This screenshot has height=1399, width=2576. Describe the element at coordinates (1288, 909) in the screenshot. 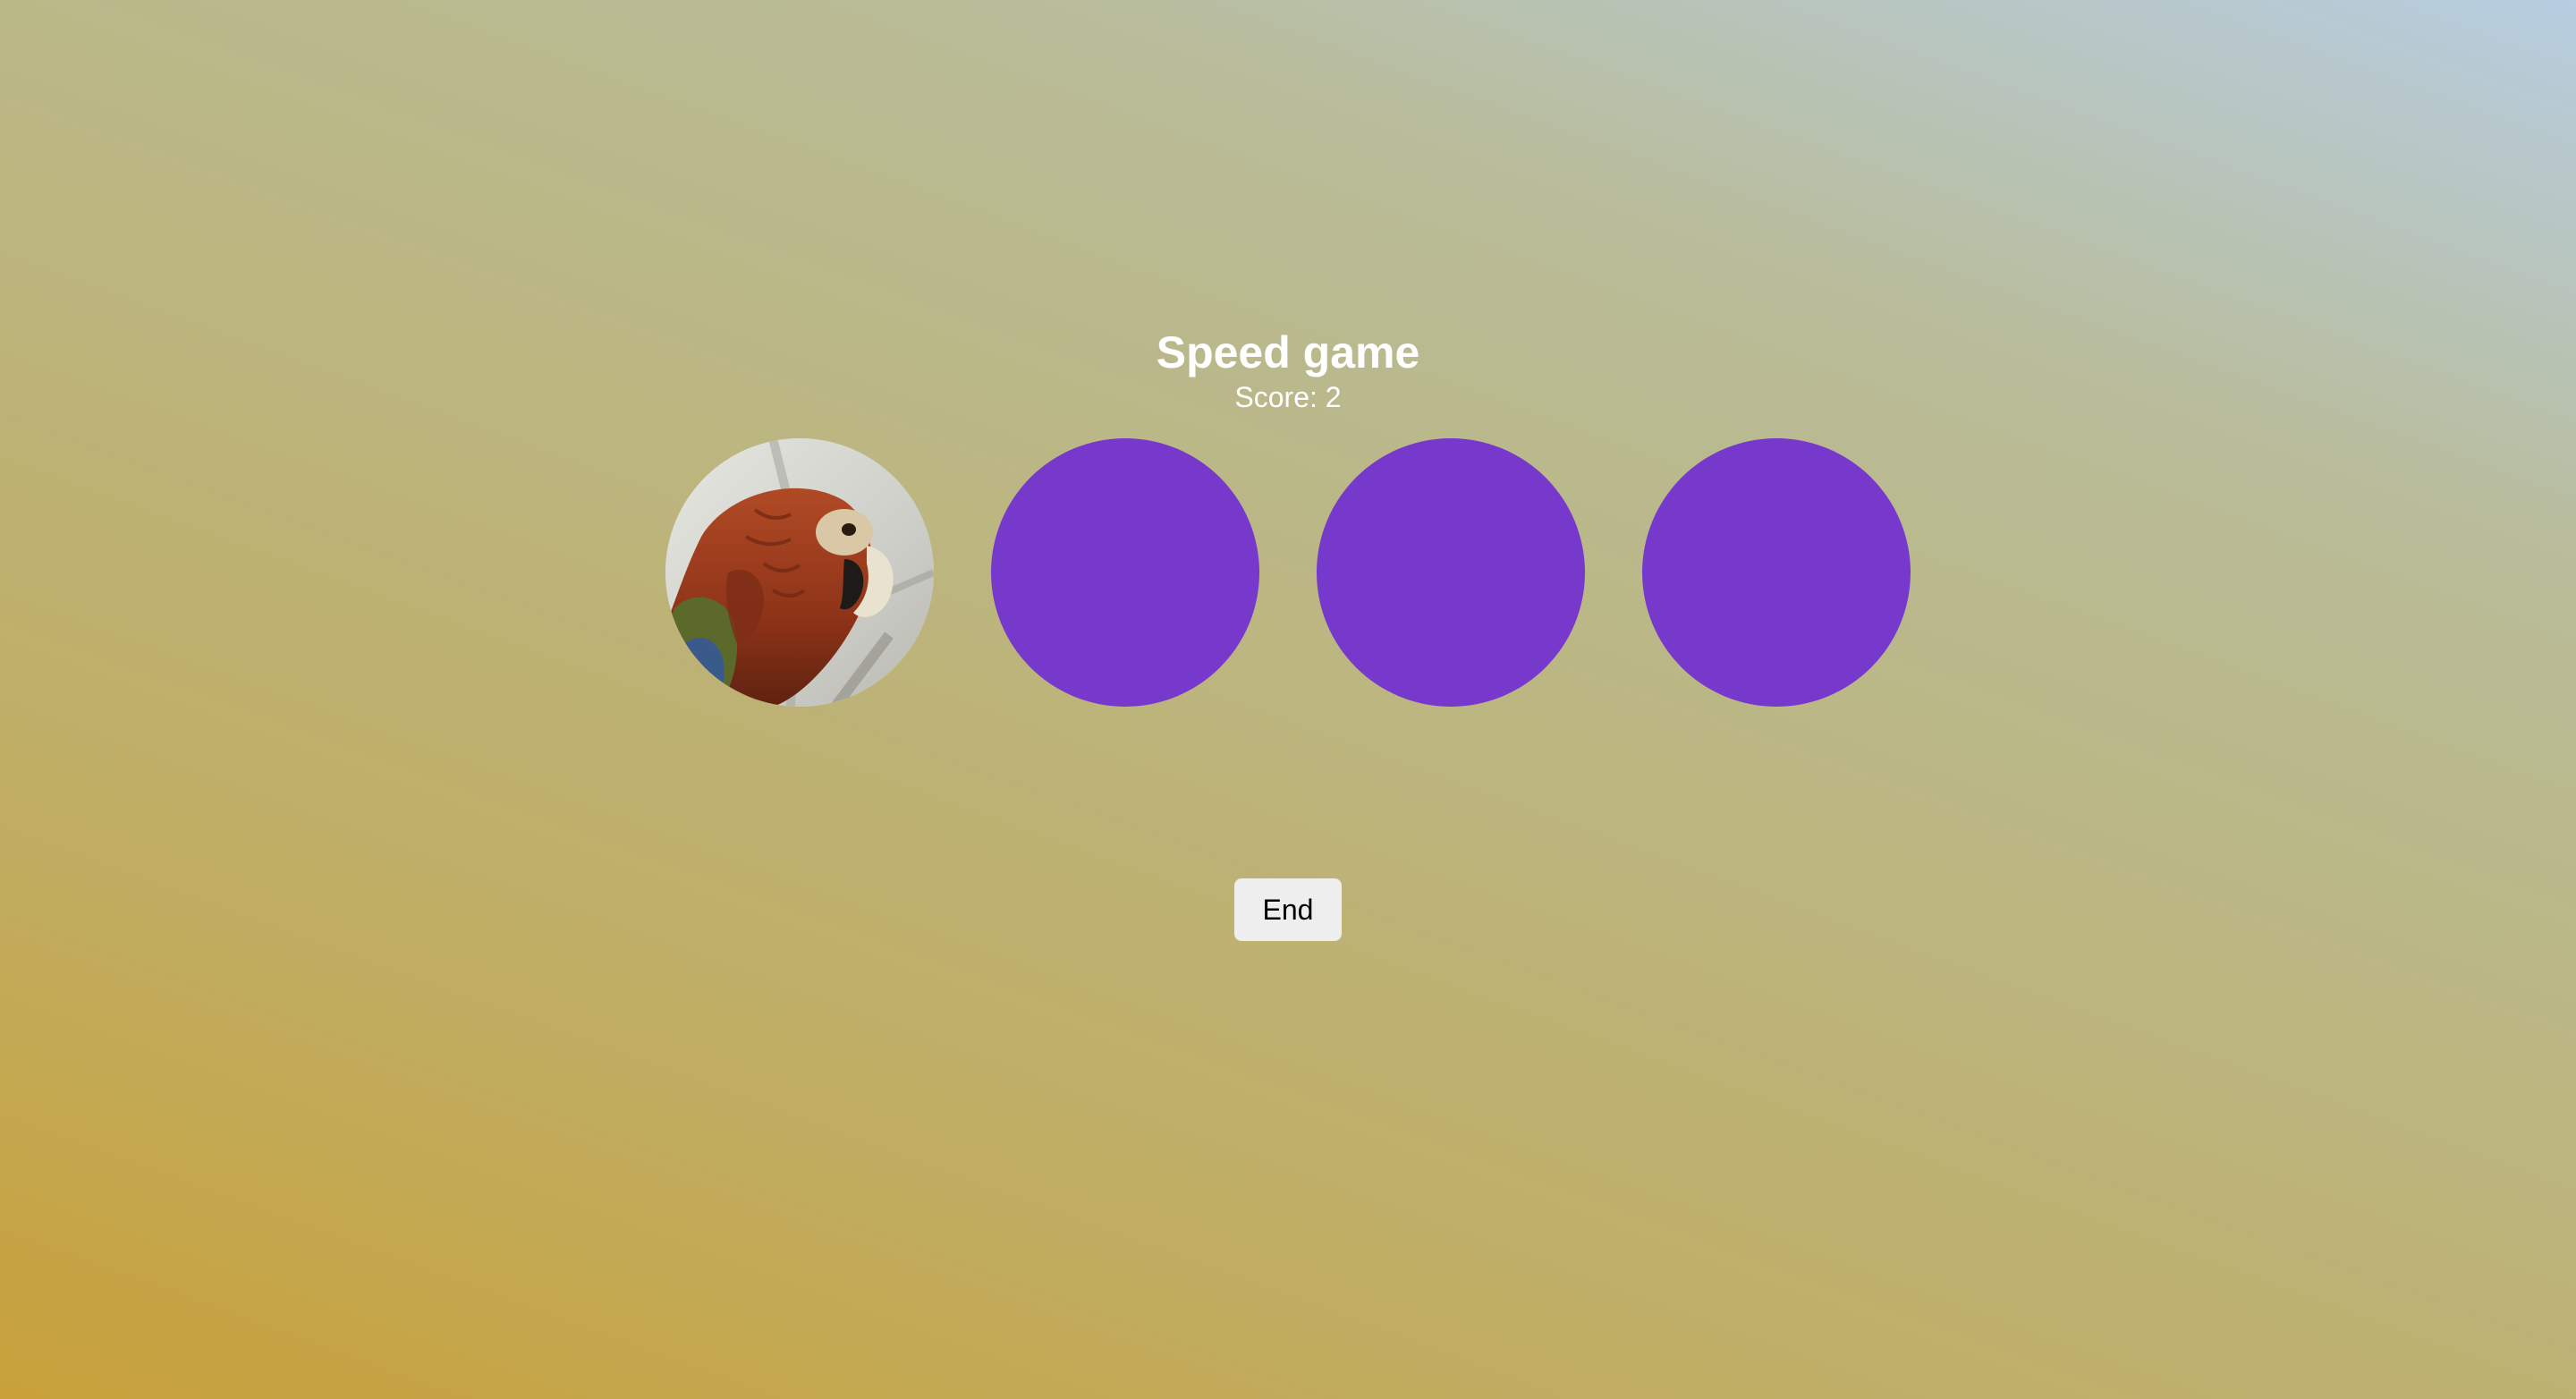

I see `end-button: End` at that location.